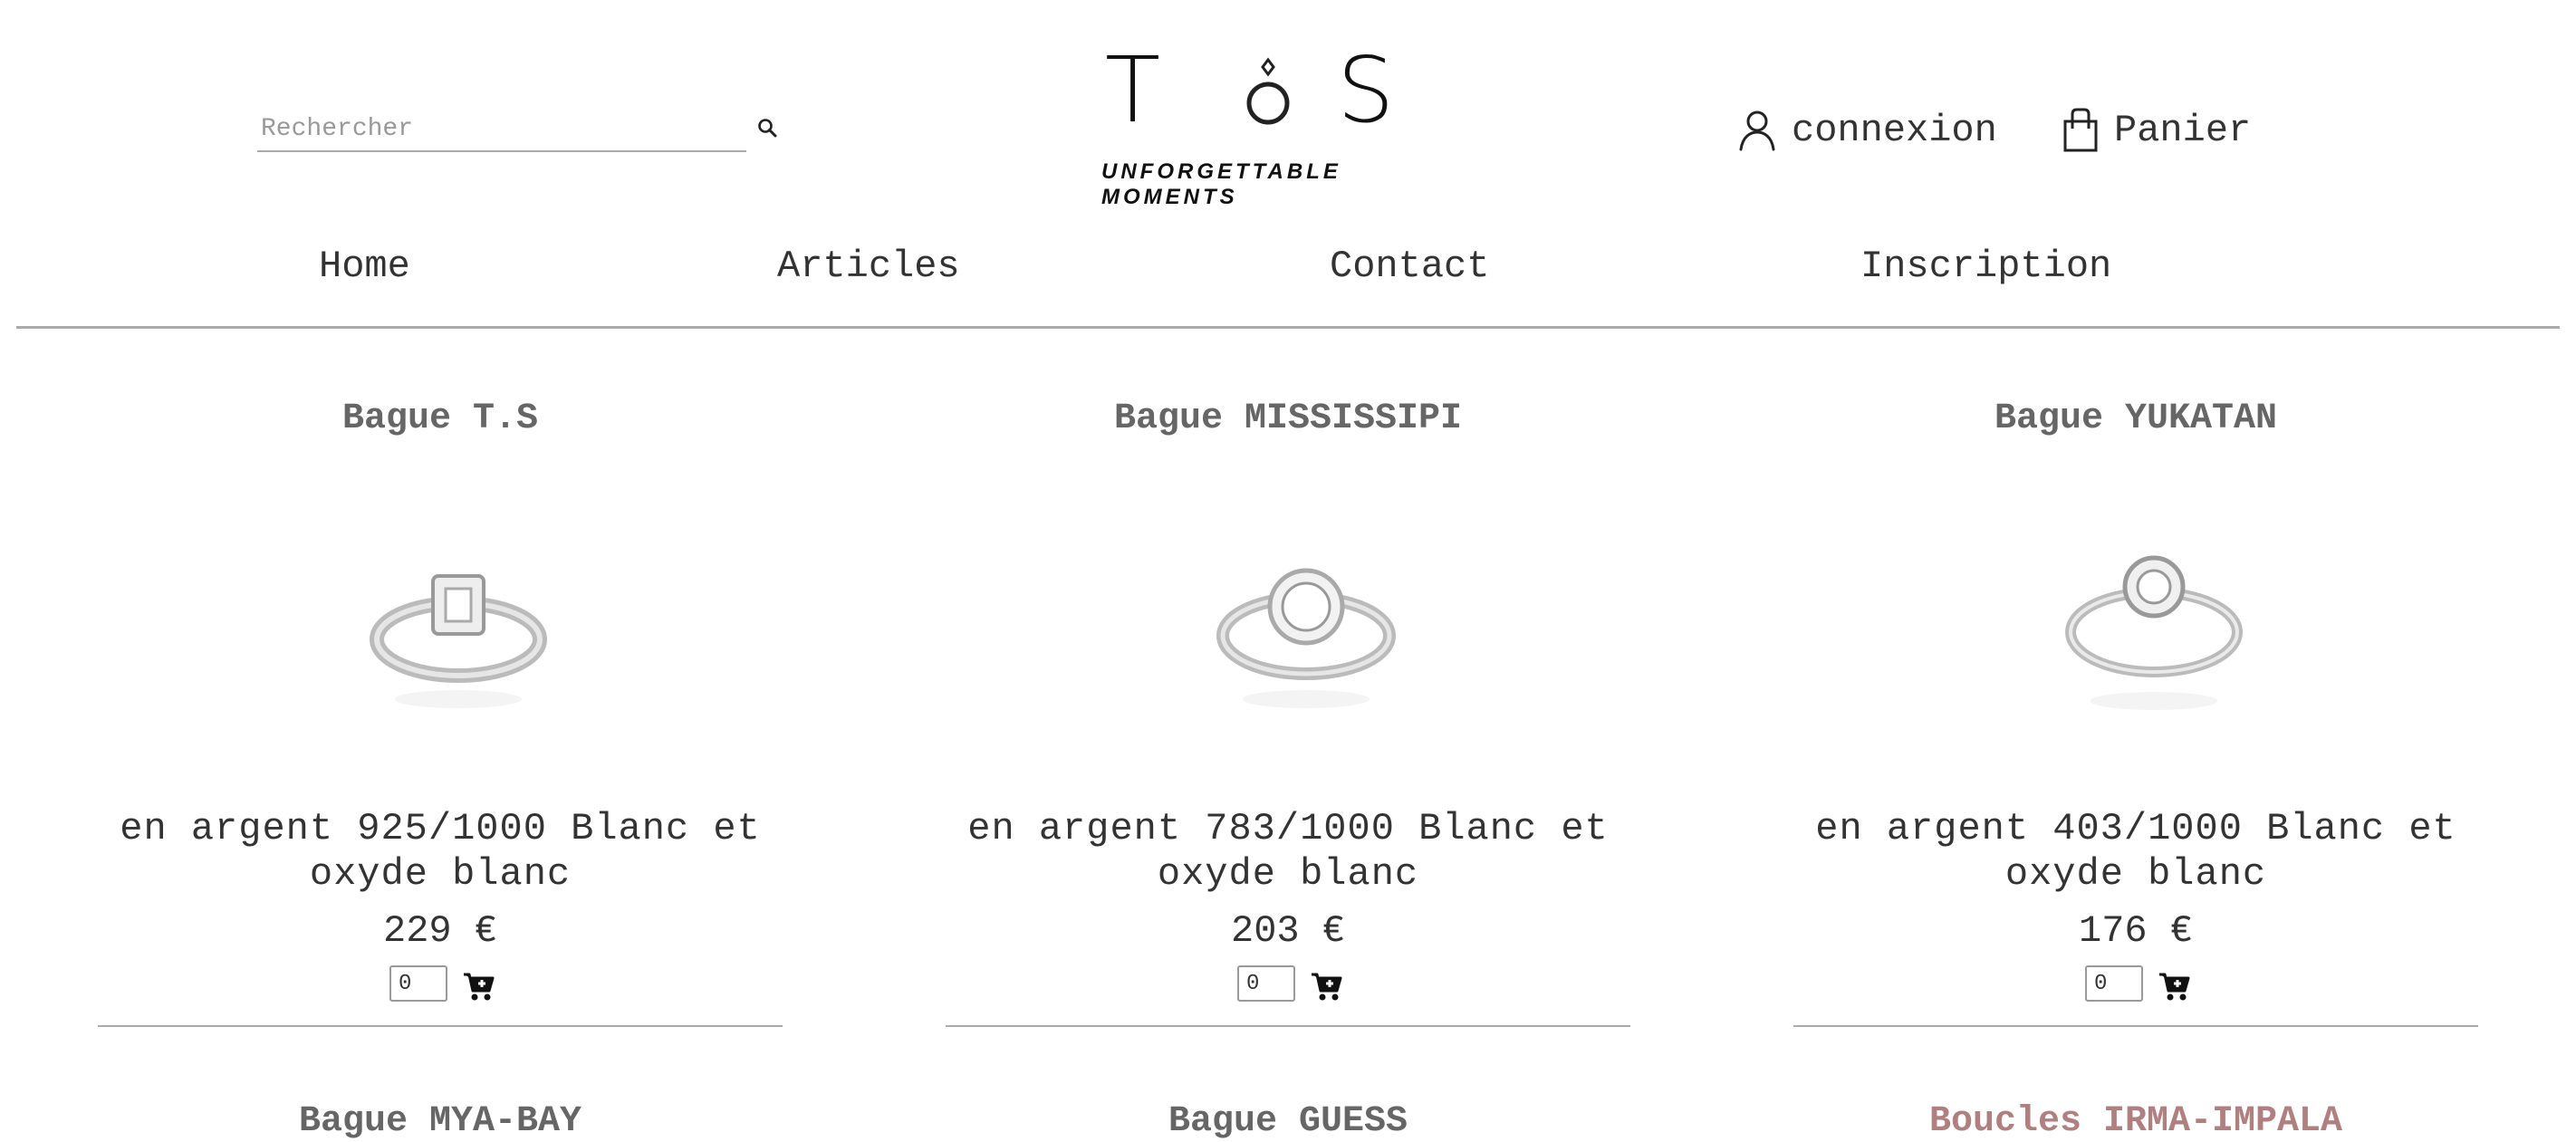 This screenshot has height=1142, width=2576. Describe the element at coordinates (2136, 418) in the screenshot. I see `product-name: Bague YUKATAN` at that location.